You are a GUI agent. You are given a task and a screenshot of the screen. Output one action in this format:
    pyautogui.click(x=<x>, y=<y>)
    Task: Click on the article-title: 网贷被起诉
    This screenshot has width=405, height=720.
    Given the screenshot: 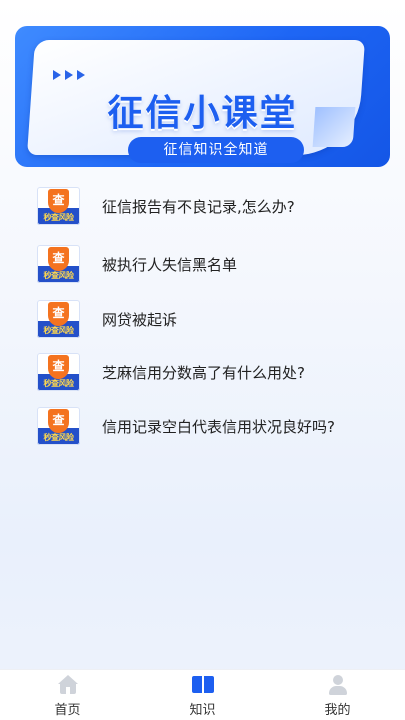 What is the action you would take?
    pyautogui.click(x=140, y=319)
    